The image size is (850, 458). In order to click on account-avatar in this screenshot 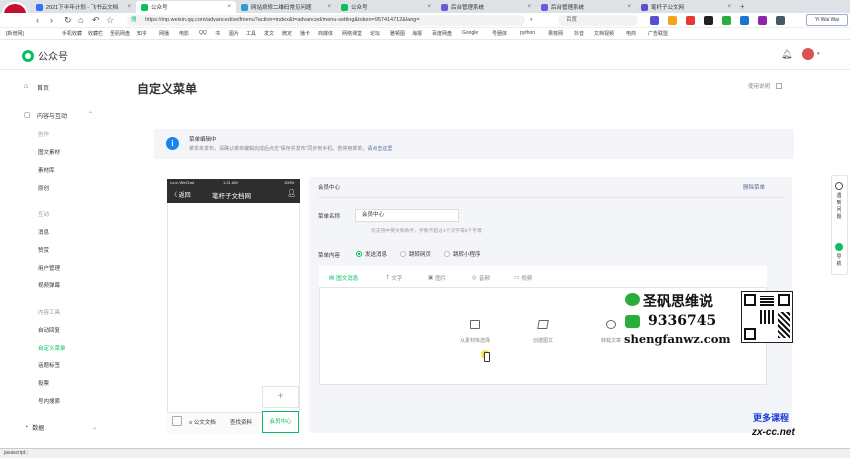, I will do `click(808, 54)`.